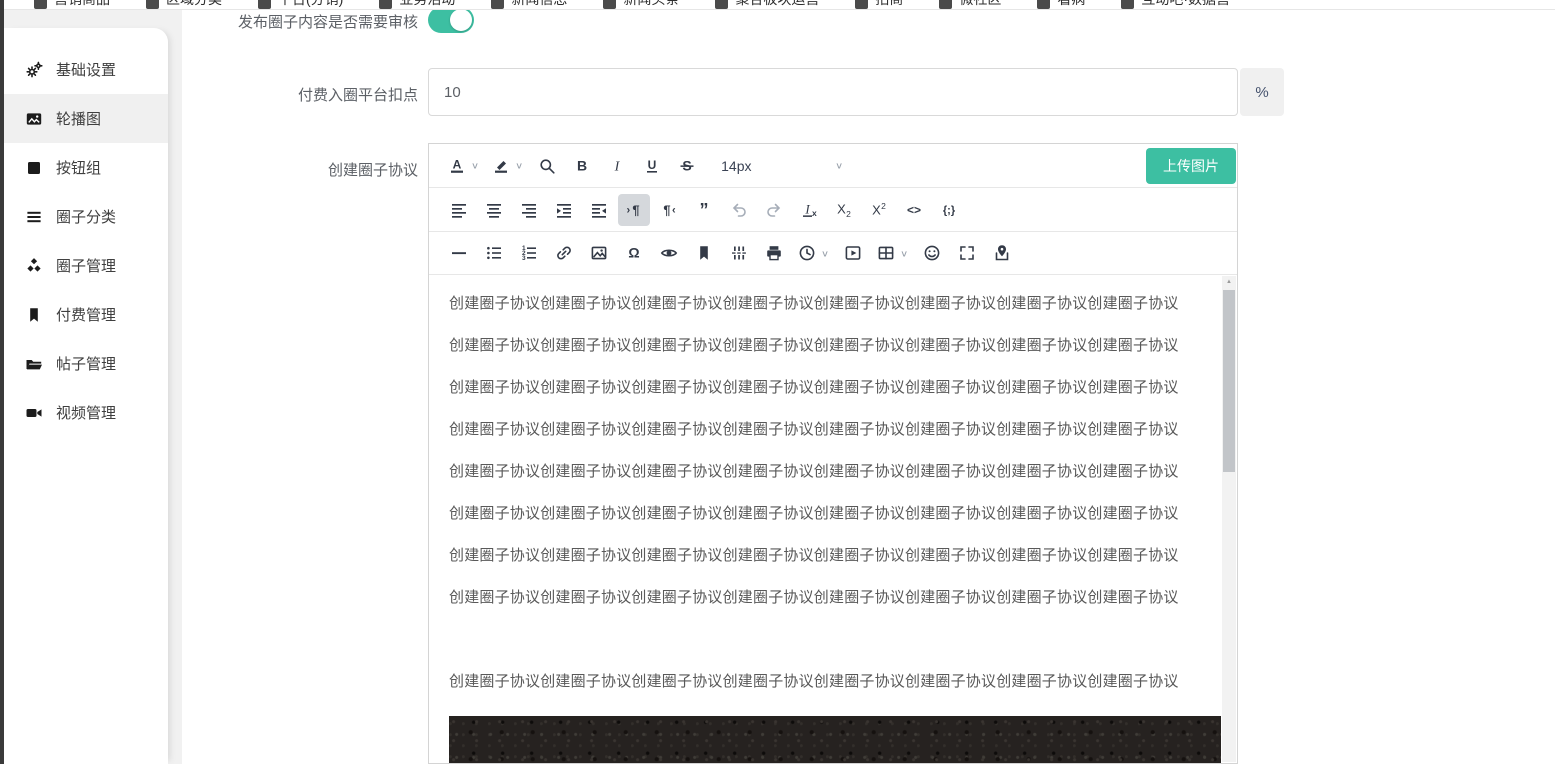 Image resolution: width=1555 pixels, height=764 pixels. I want to click on topnav-item: 看病, so click(1061, 4).